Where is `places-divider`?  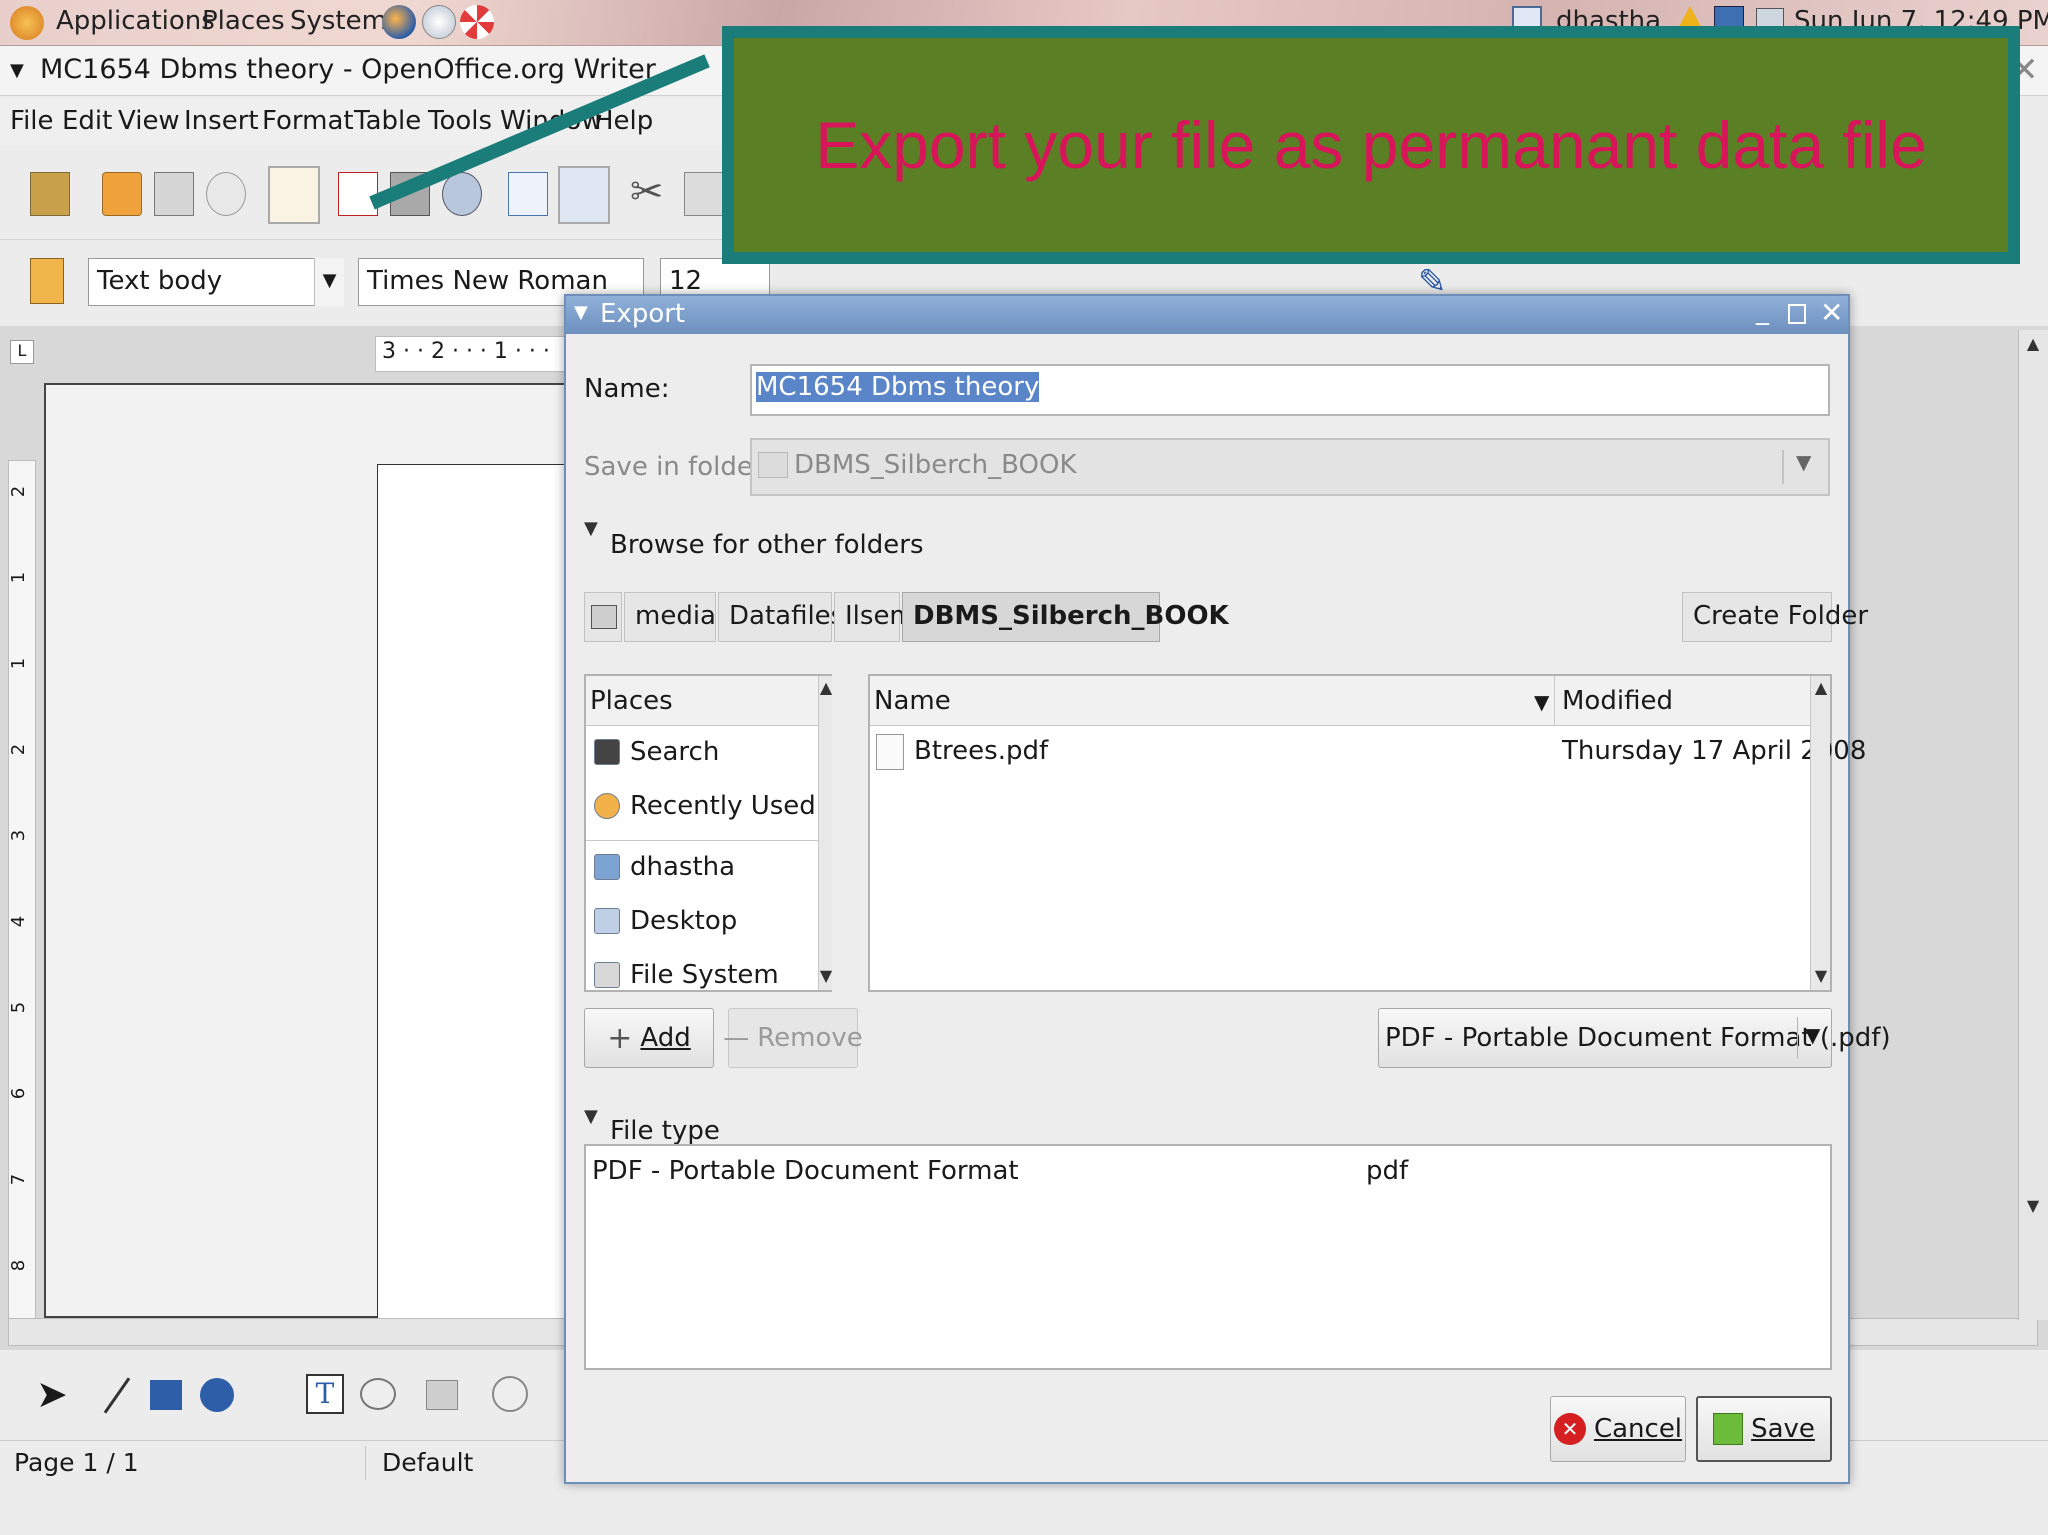
places-divider is located at coordinates (702, 840).